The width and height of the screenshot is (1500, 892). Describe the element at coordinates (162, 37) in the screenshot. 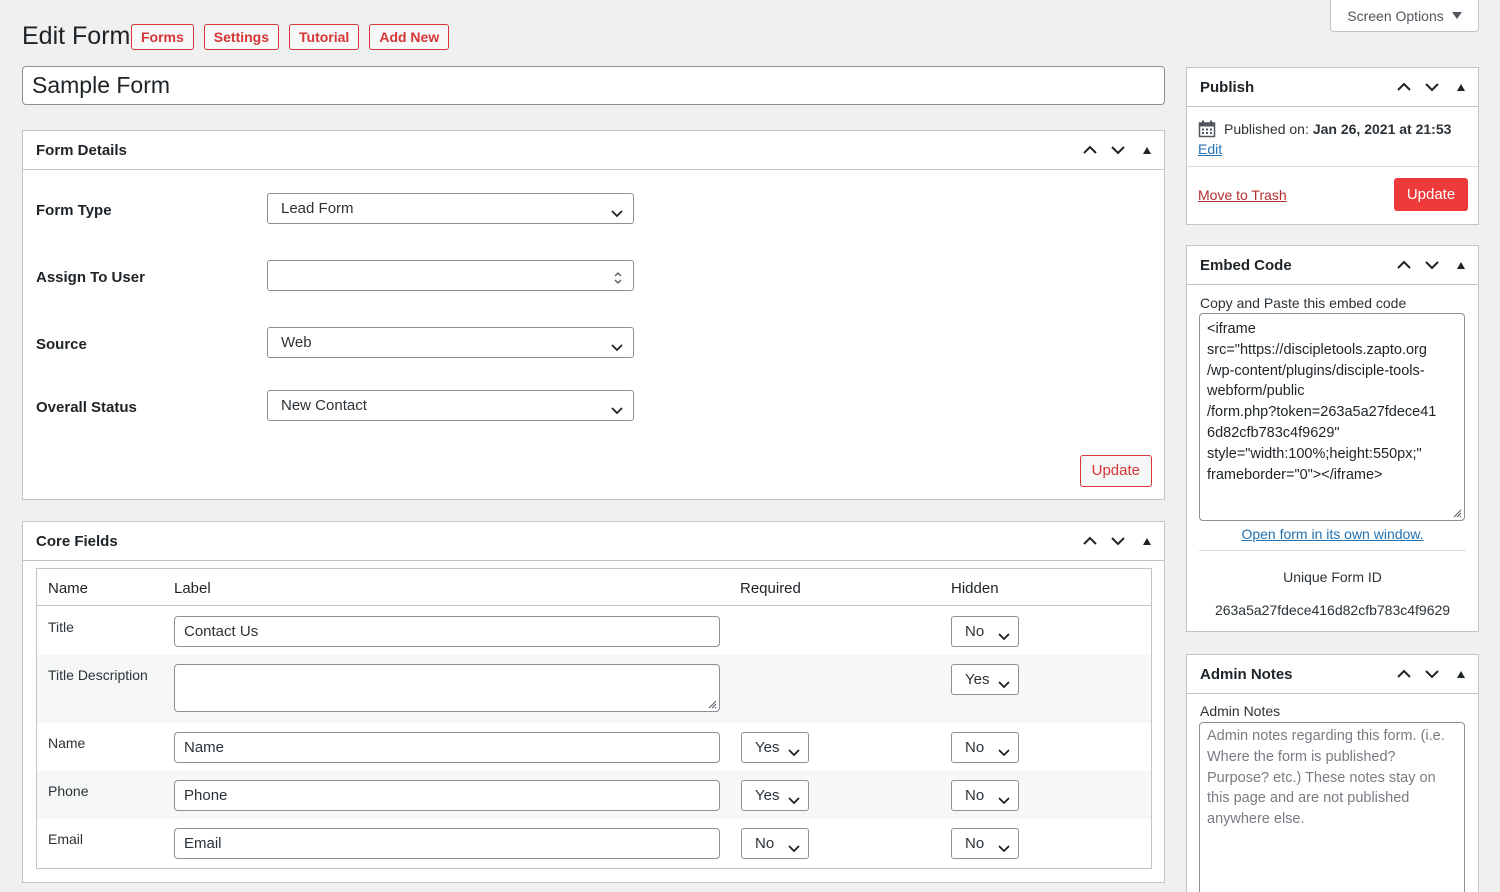

I see `forms-button: Forms` at that location.